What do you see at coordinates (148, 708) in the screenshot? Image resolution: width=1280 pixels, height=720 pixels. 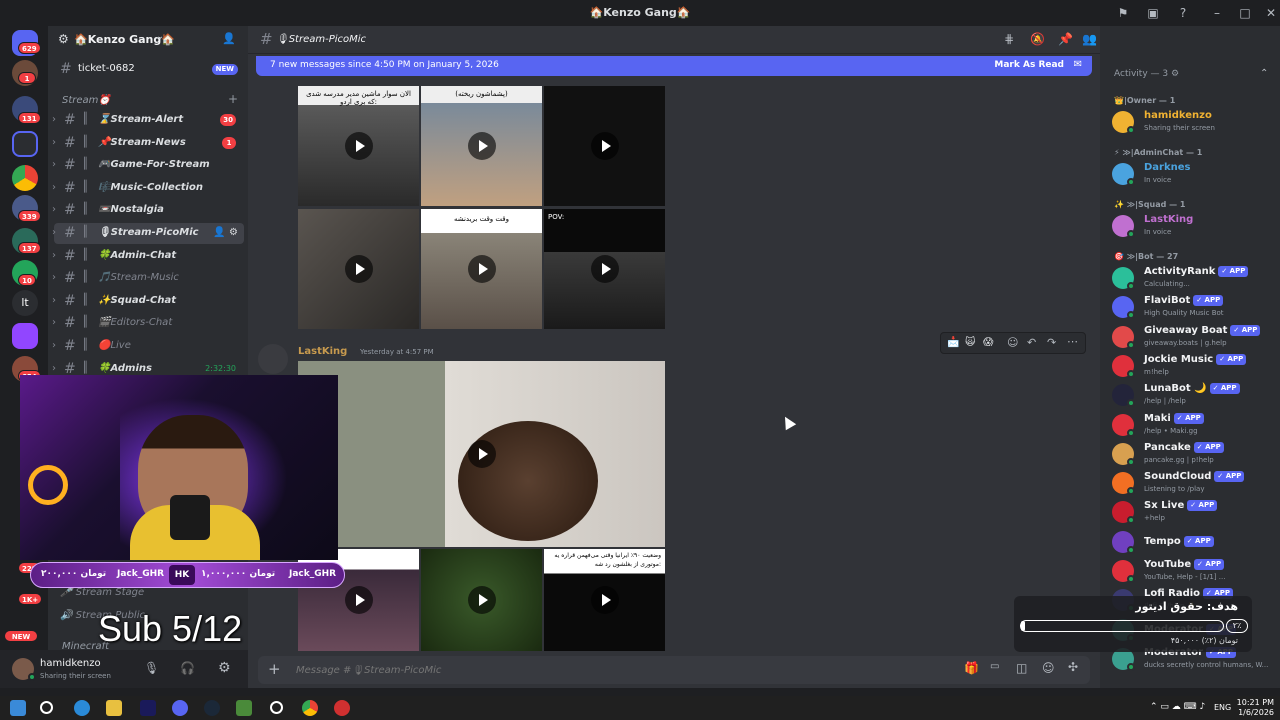 I see `premiere-icon` at bounding box center [148, 708].